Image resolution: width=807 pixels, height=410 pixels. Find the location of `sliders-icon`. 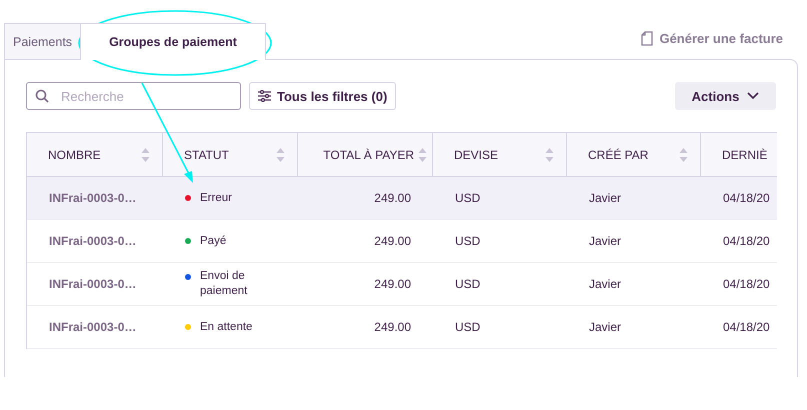

sliders-icon is located at coordinates (264, 96).